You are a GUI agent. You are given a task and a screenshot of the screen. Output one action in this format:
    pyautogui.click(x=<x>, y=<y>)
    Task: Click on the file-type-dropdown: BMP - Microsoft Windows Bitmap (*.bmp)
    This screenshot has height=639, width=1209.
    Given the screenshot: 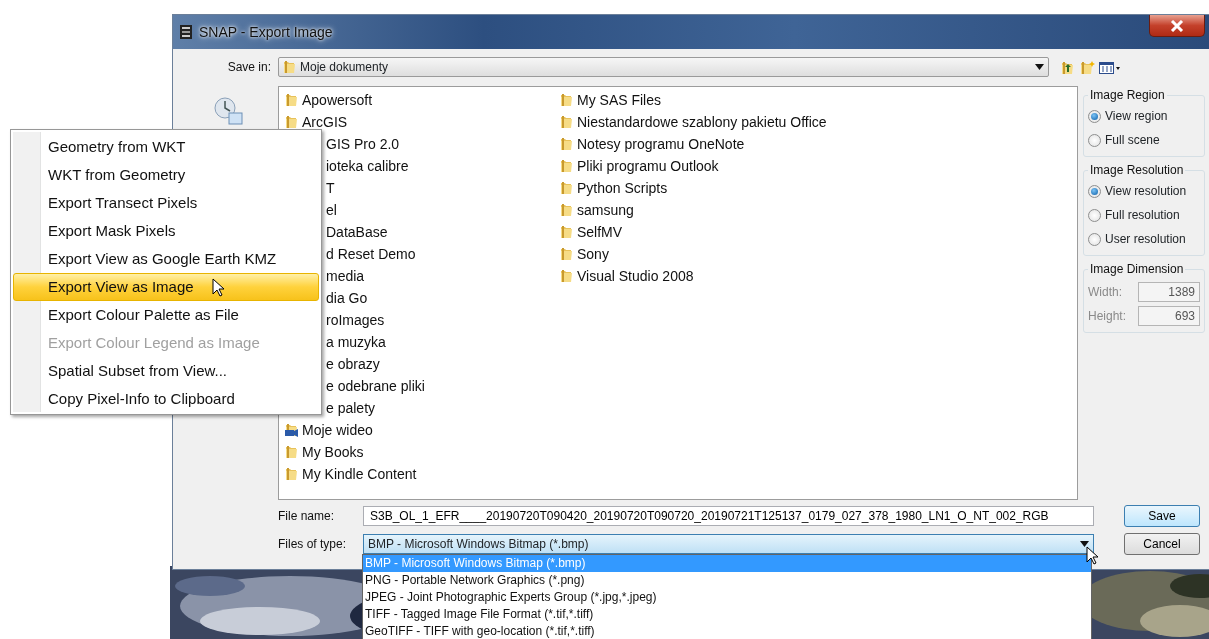 What is the action you would take?
    pyautogui.click(x=728, y=544)
    